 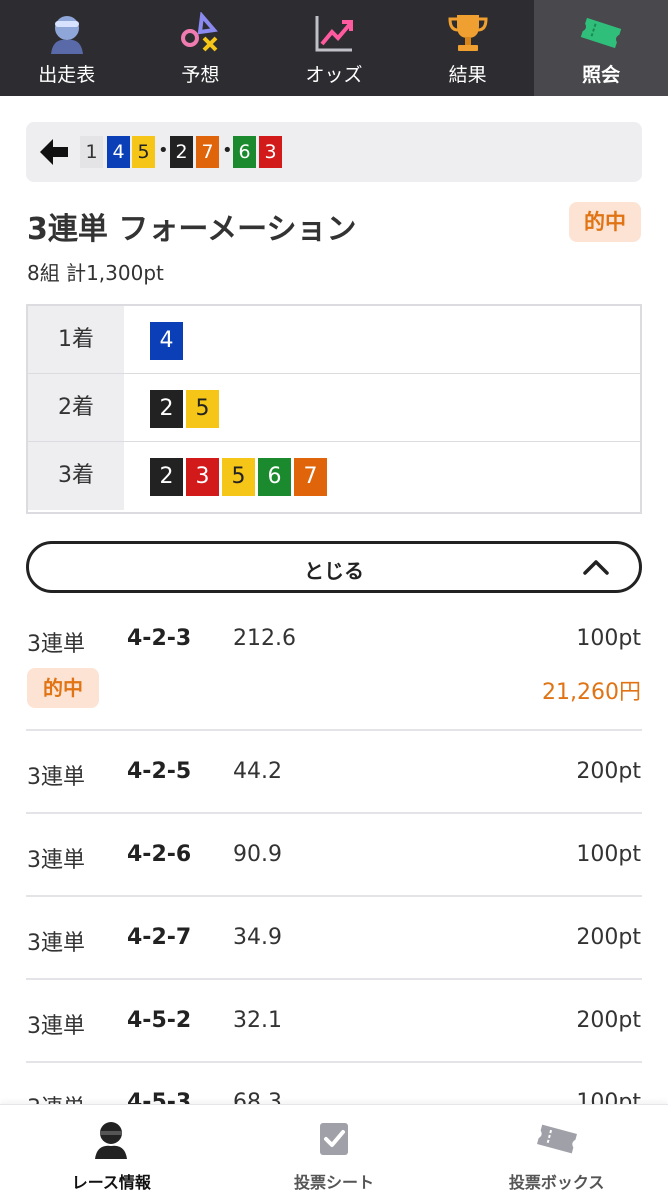 What do you see at coordinates (257, 854) in the screenshot?
I see `bet-odds: 90.9` at bounding box center [257, 854].